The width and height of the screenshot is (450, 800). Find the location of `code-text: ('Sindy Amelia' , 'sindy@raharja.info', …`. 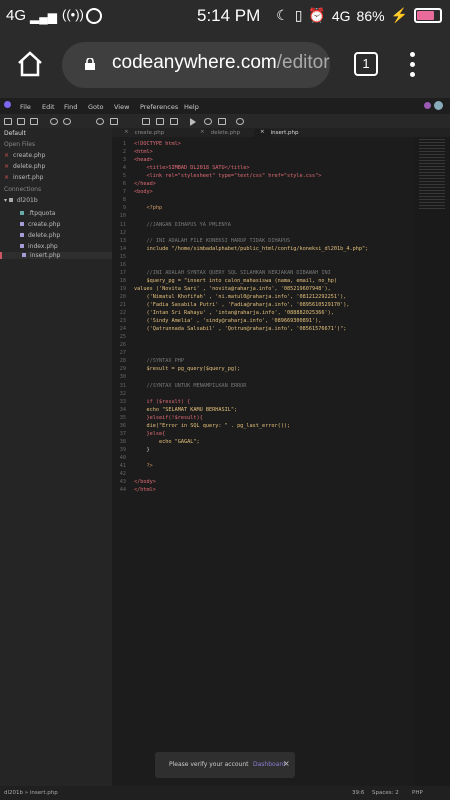

code-text: ('Sindy Amelia' , 'sindy@raharja.info', … is located at coordinates (228, 321).